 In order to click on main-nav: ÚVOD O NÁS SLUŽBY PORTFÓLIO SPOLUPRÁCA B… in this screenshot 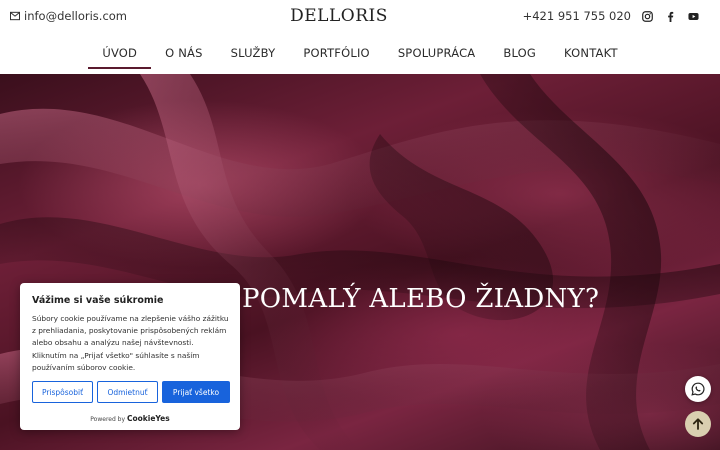, I will do `click(360, 56)`.